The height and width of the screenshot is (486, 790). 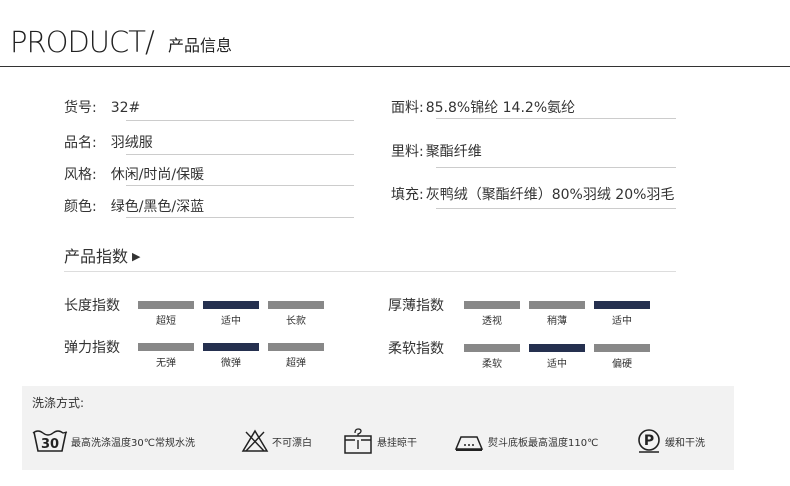 What do you see at coordinates (557, 321) in the screenshot?
I see `index-option: 稍薄` at bounding box center [557, 321].